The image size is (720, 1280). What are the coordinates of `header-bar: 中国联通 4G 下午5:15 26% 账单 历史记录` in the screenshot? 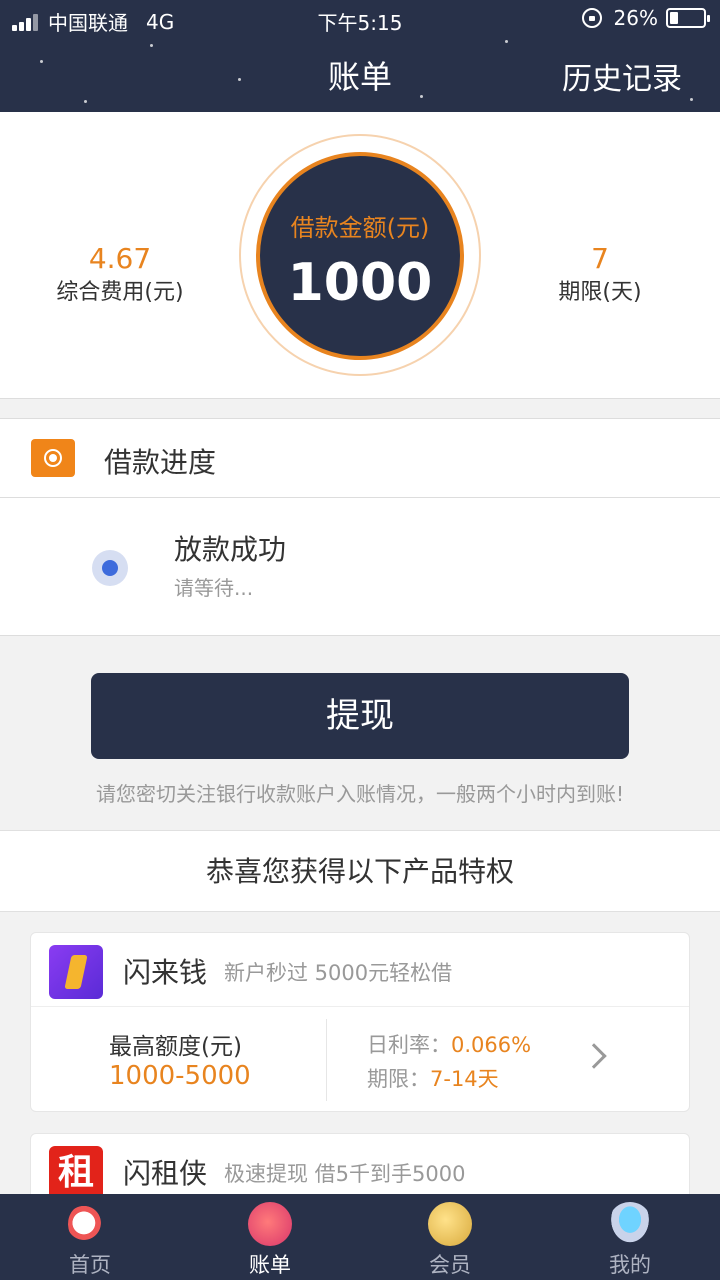 It's located at (360, 56).